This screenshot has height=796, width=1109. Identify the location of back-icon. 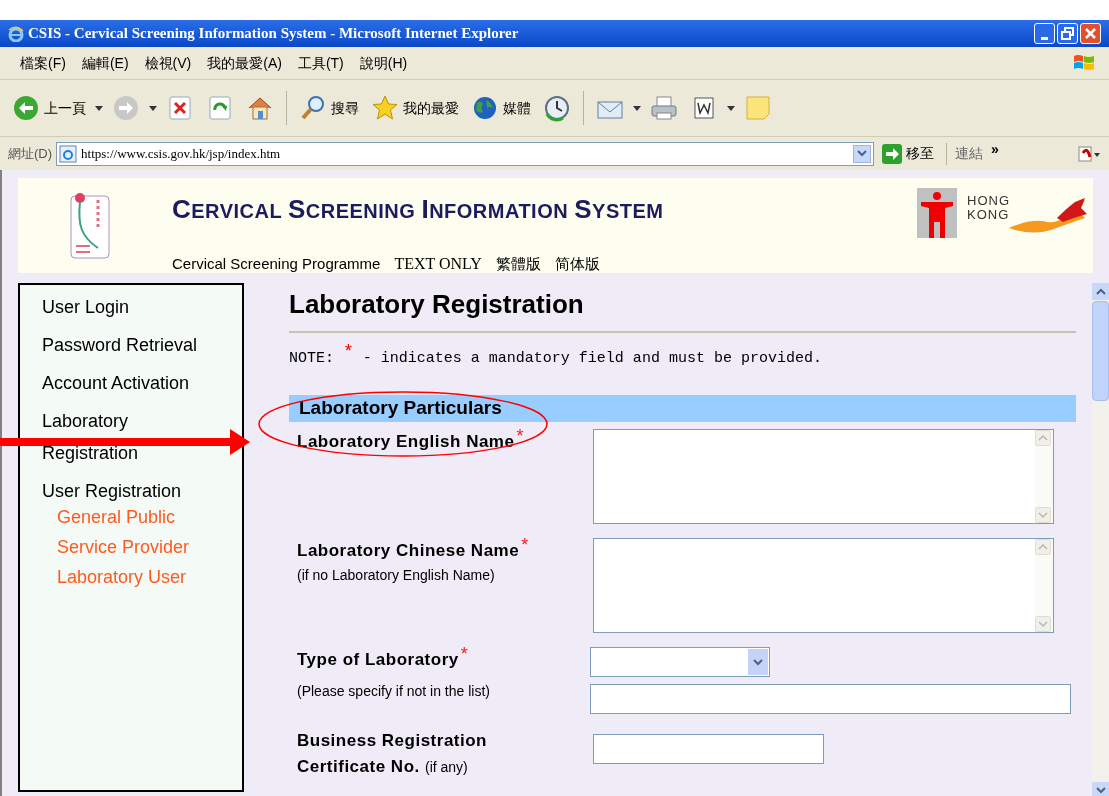
(26, 108).